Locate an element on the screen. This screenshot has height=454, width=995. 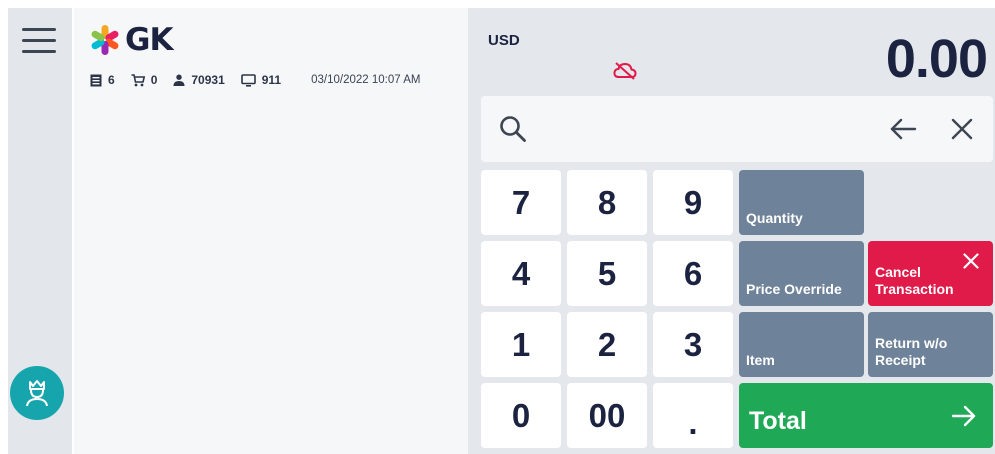
cancel-transaction-button: Cancel Transaction is located at coordinates (930, 273).